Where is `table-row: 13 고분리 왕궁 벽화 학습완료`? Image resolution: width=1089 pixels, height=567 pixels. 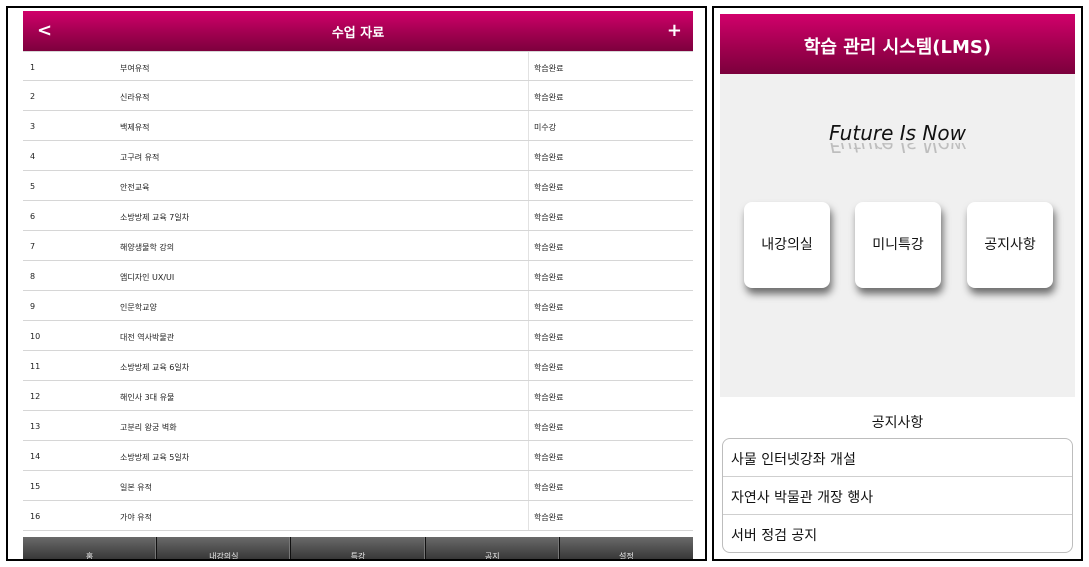 table-row: 13 고분리 왕궁 벽화 학습완료 is located at coordinates (358, 426).